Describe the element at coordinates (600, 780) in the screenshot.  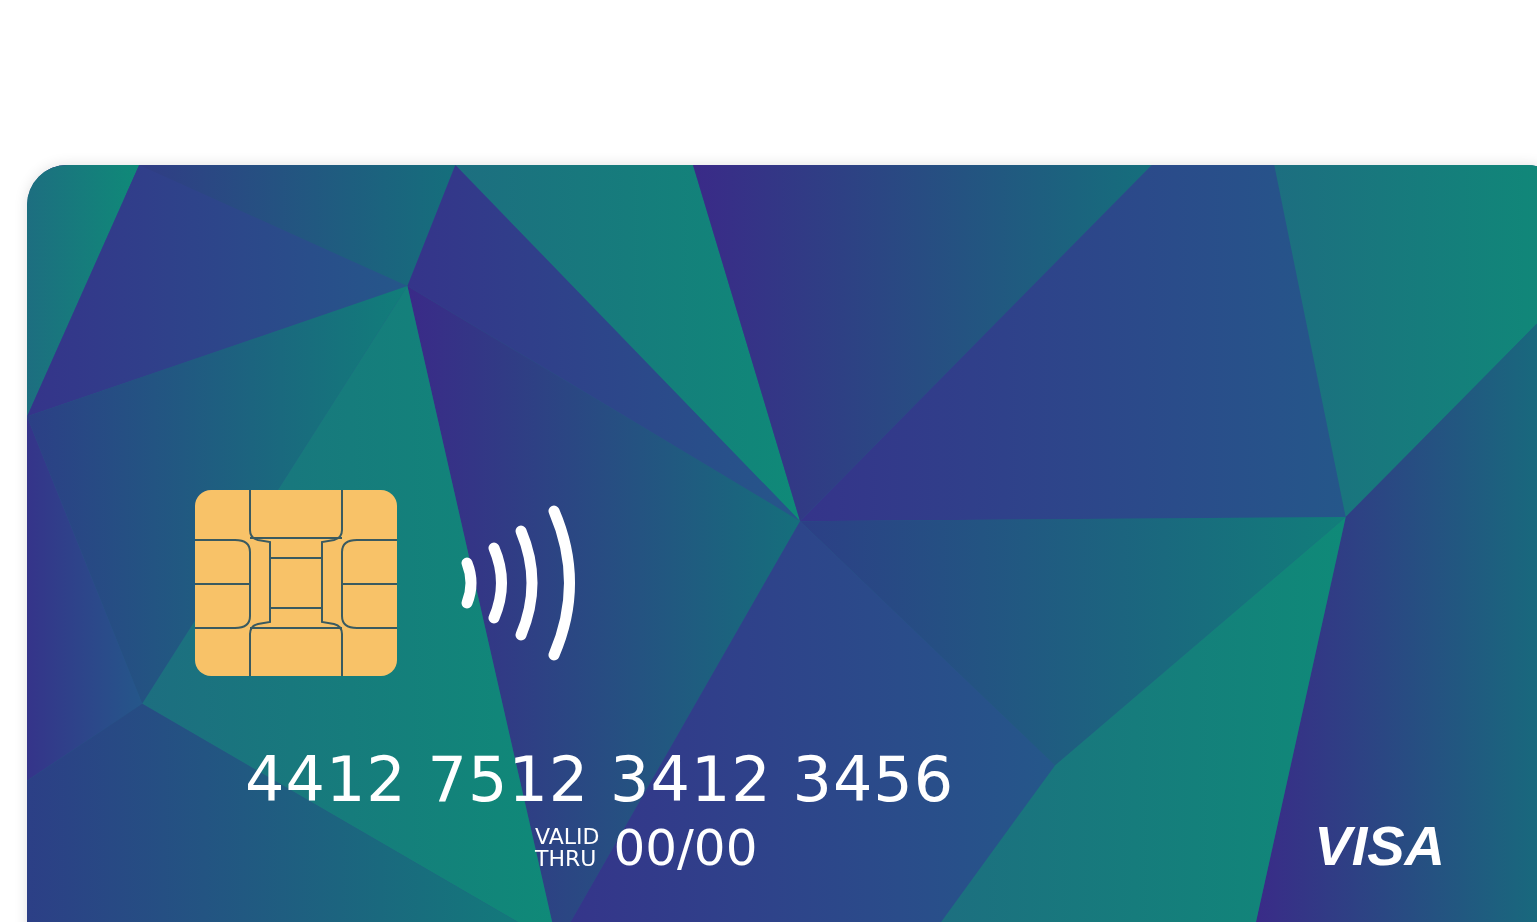
I see `card-number: 4412 7512 3412 3456` at that location.